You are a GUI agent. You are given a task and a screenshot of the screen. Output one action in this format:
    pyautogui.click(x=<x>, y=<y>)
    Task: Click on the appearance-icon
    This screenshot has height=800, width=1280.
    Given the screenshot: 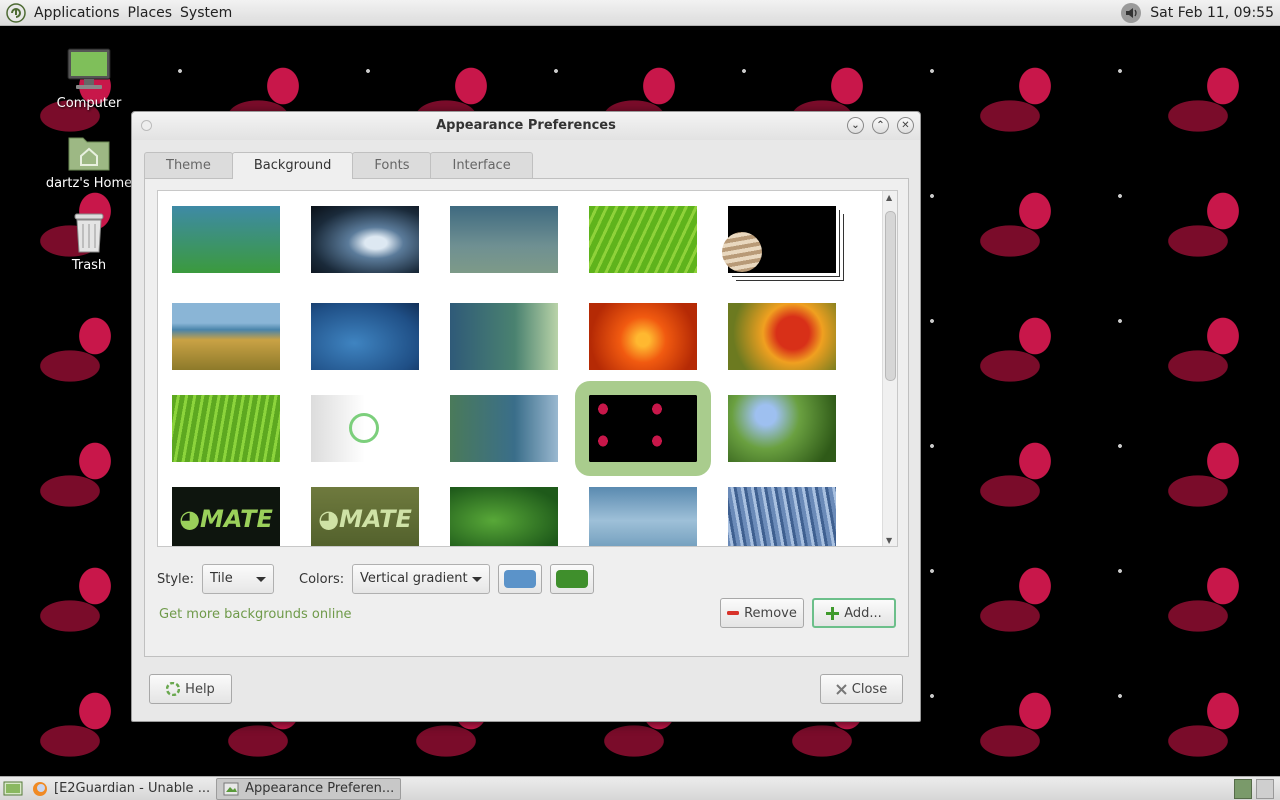 What is the action you would take?
    pyautogui.click(x=231, y=788)
    